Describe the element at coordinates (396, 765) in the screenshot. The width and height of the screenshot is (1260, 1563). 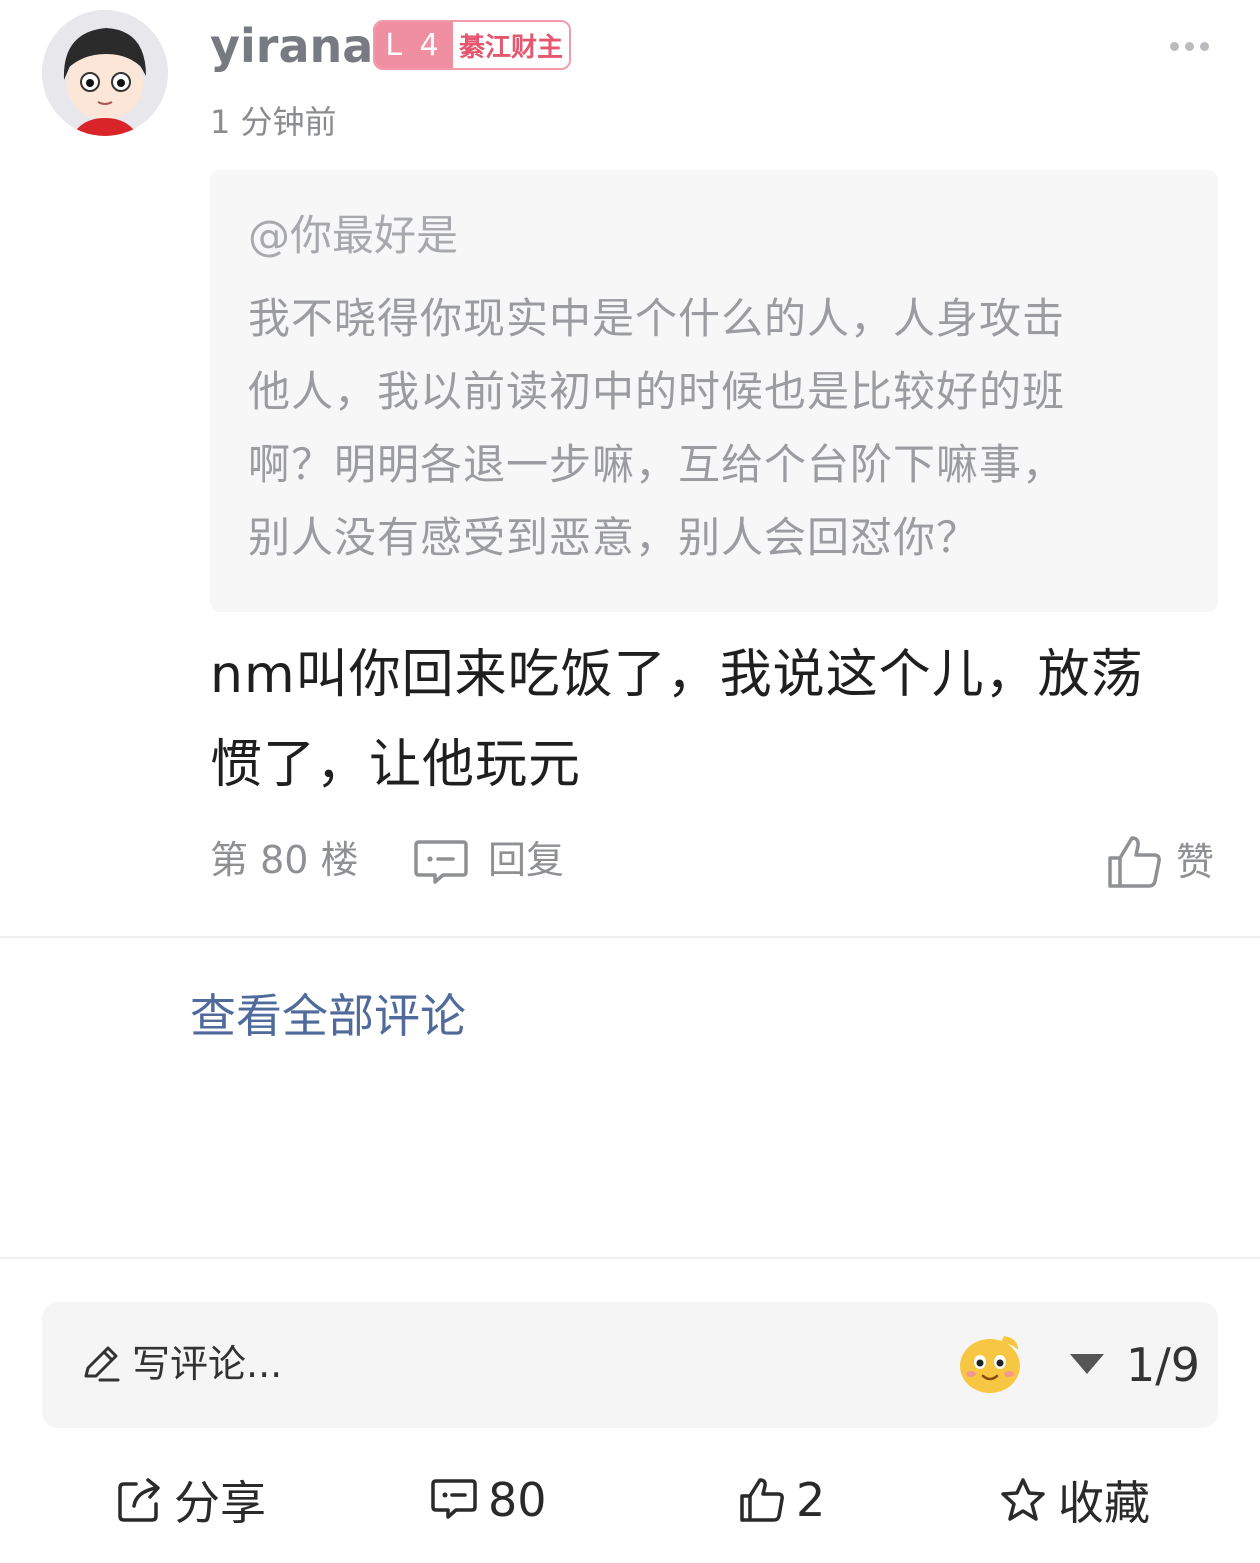
I see `content-line: 惯了，让他玩元` at that location.